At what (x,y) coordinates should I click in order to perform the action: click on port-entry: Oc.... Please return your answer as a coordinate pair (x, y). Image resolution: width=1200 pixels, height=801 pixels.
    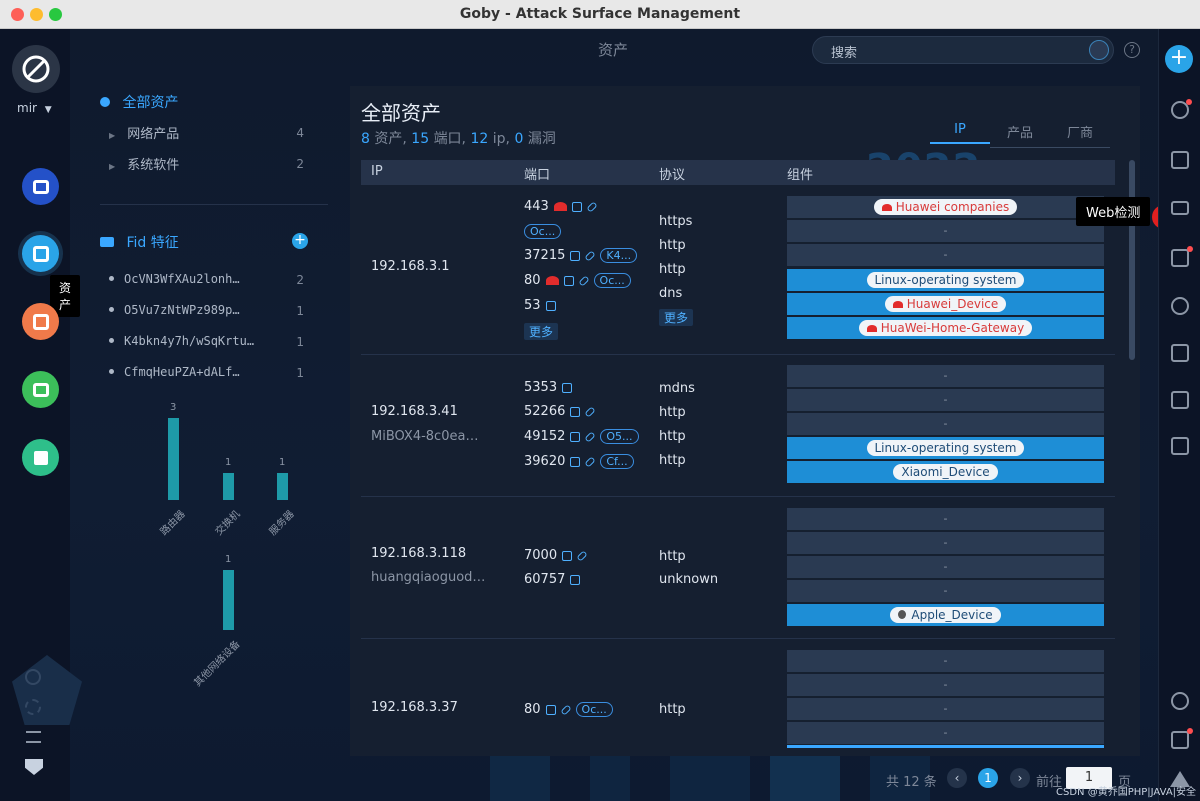
    Looking at the image, I should click on (543, 231).